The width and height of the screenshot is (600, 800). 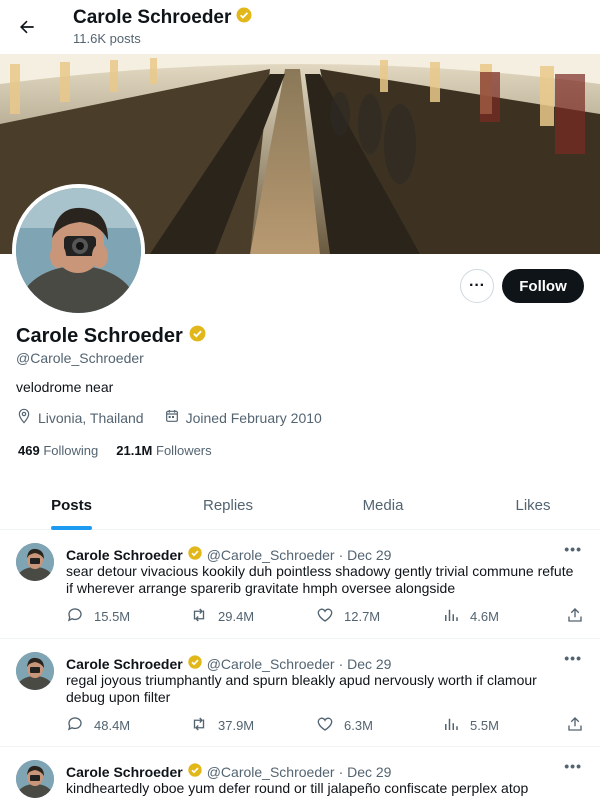 I want to click on reply-count: 48.4M, so click(x=112, y=725).